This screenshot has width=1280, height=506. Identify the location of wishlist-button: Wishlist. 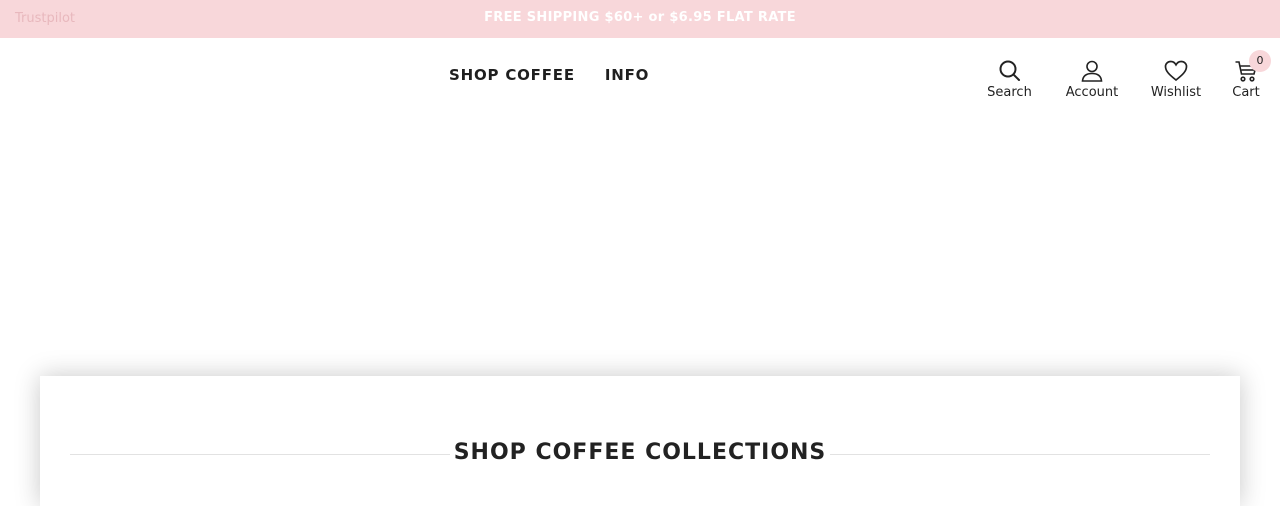
(1176, 79).